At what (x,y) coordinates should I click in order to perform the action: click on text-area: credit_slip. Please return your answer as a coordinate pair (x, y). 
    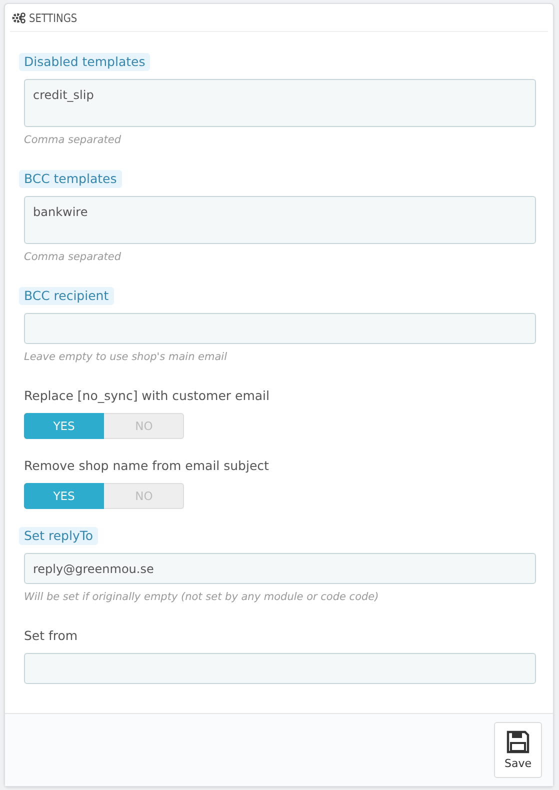
    Looking at the image, I should click on (280, 103).